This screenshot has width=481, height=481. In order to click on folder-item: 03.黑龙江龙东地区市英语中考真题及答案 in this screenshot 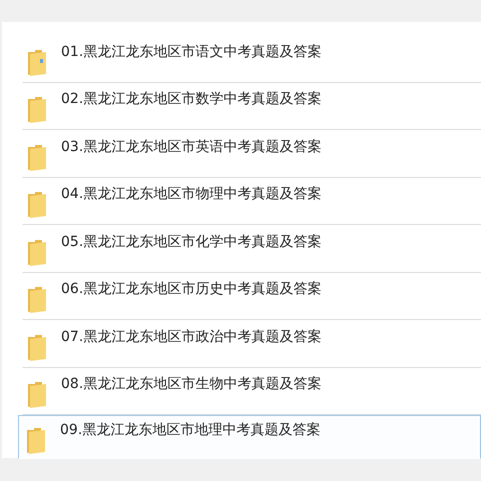, I will do `click(251, 154)`.